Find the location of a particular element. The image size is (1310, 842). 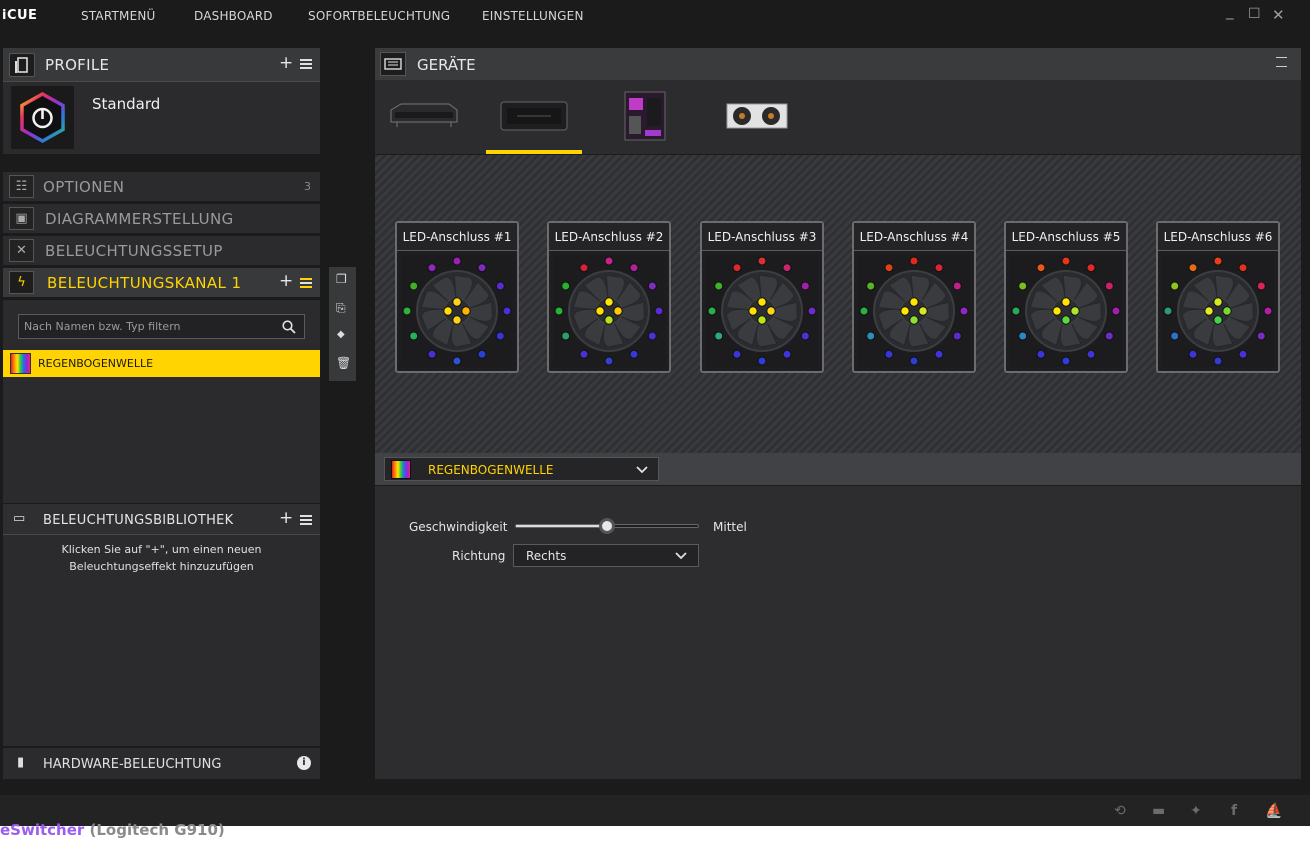

led-port-2-fan is located at coordinates (609, 311).